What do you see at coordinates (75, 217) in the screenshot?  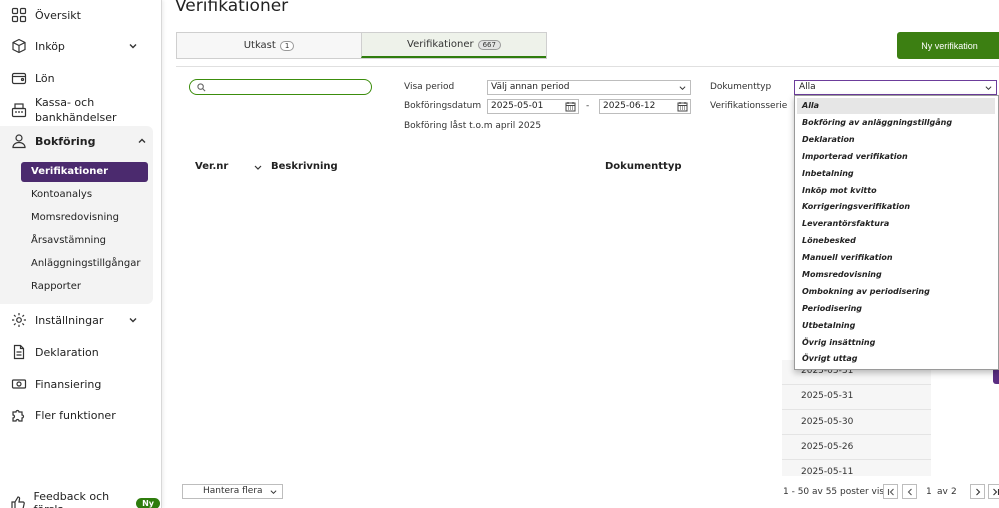 I see `sidebar-subitem-momsredovisning: Momsredovisning` at bounding box center [75, 217].